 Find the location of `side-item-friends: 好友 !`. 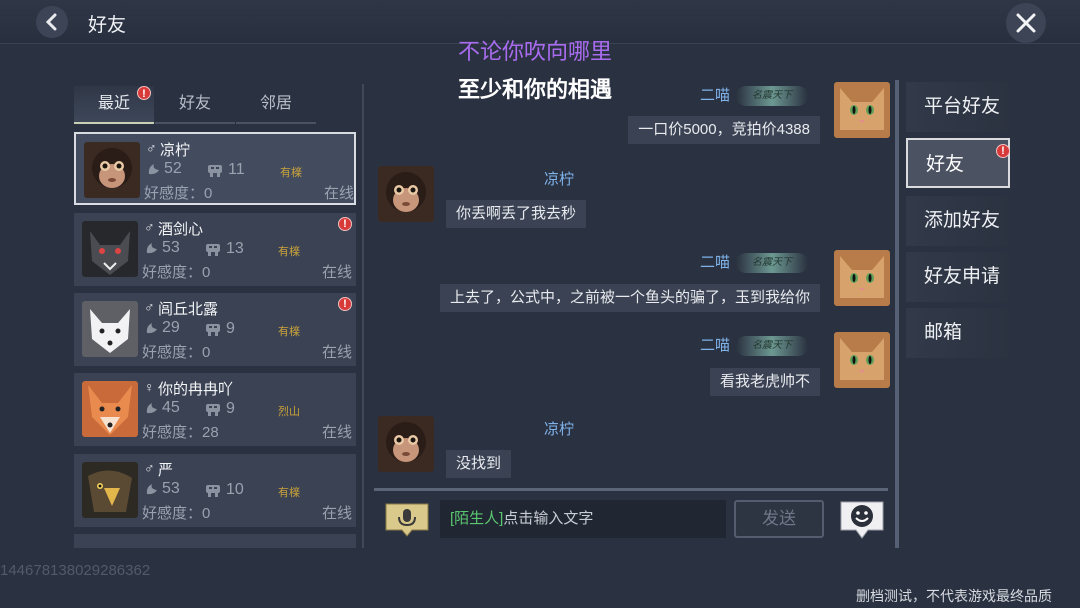

side-item-friends: 好友 ! is located at coordinates (958, 163).